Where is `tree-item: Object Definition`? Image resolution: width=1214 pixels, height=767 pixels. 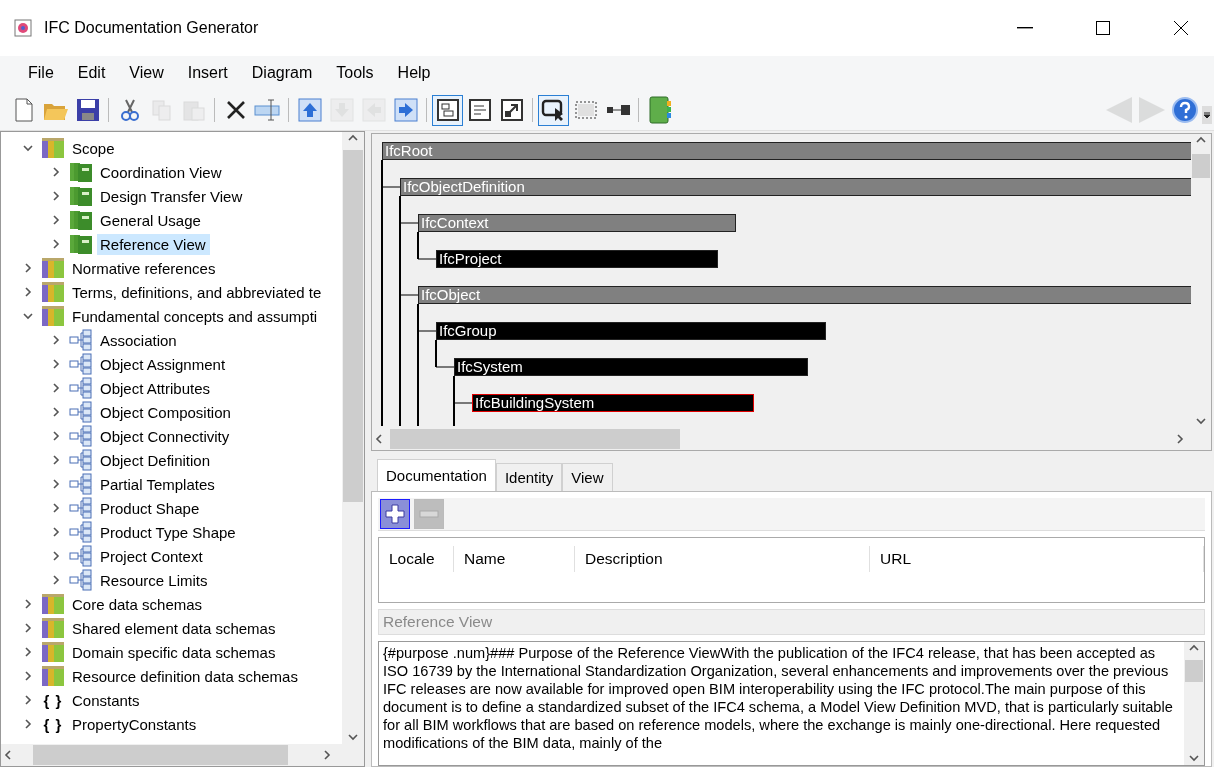 tree-item: Object Definition is located at coordinates (156, 460).